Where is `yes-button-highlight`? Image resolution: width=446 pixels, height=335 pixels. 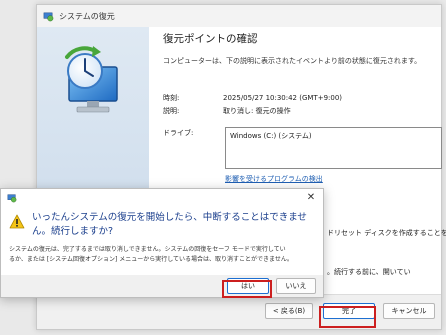
yes-button-highlight is located at coordinates (247, 289).